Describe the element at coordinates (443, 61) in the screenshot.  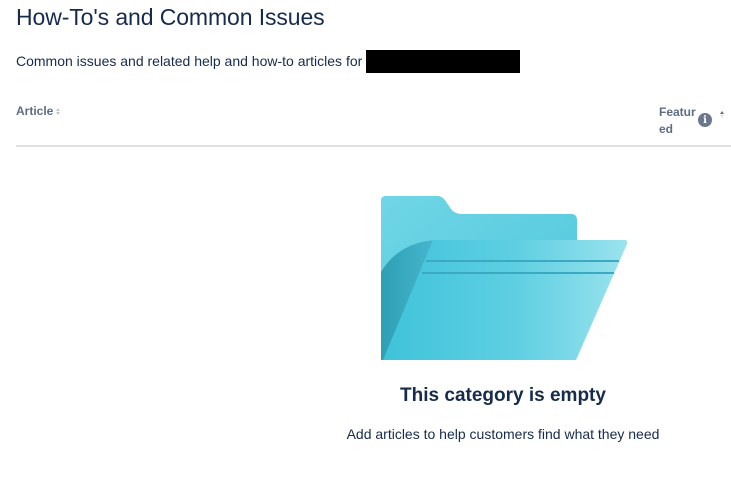
I see `redacted-project-name` at that location.